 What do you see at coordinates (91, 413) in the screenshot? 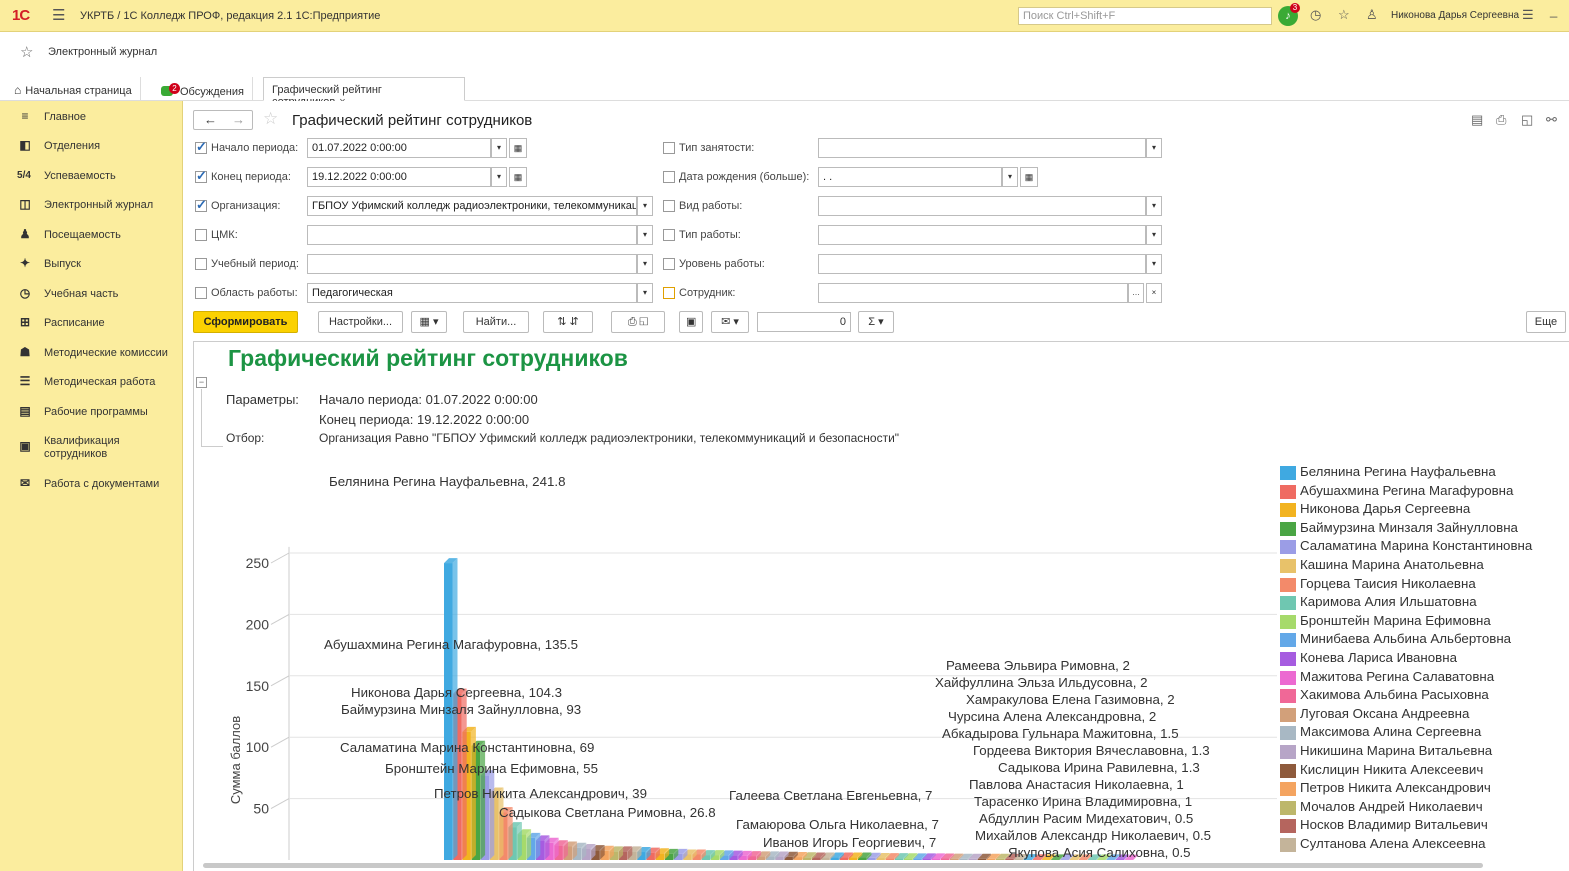
I see `sidebar-item-10: ▤ Рабочие программы` at bounding box center [91, 413].